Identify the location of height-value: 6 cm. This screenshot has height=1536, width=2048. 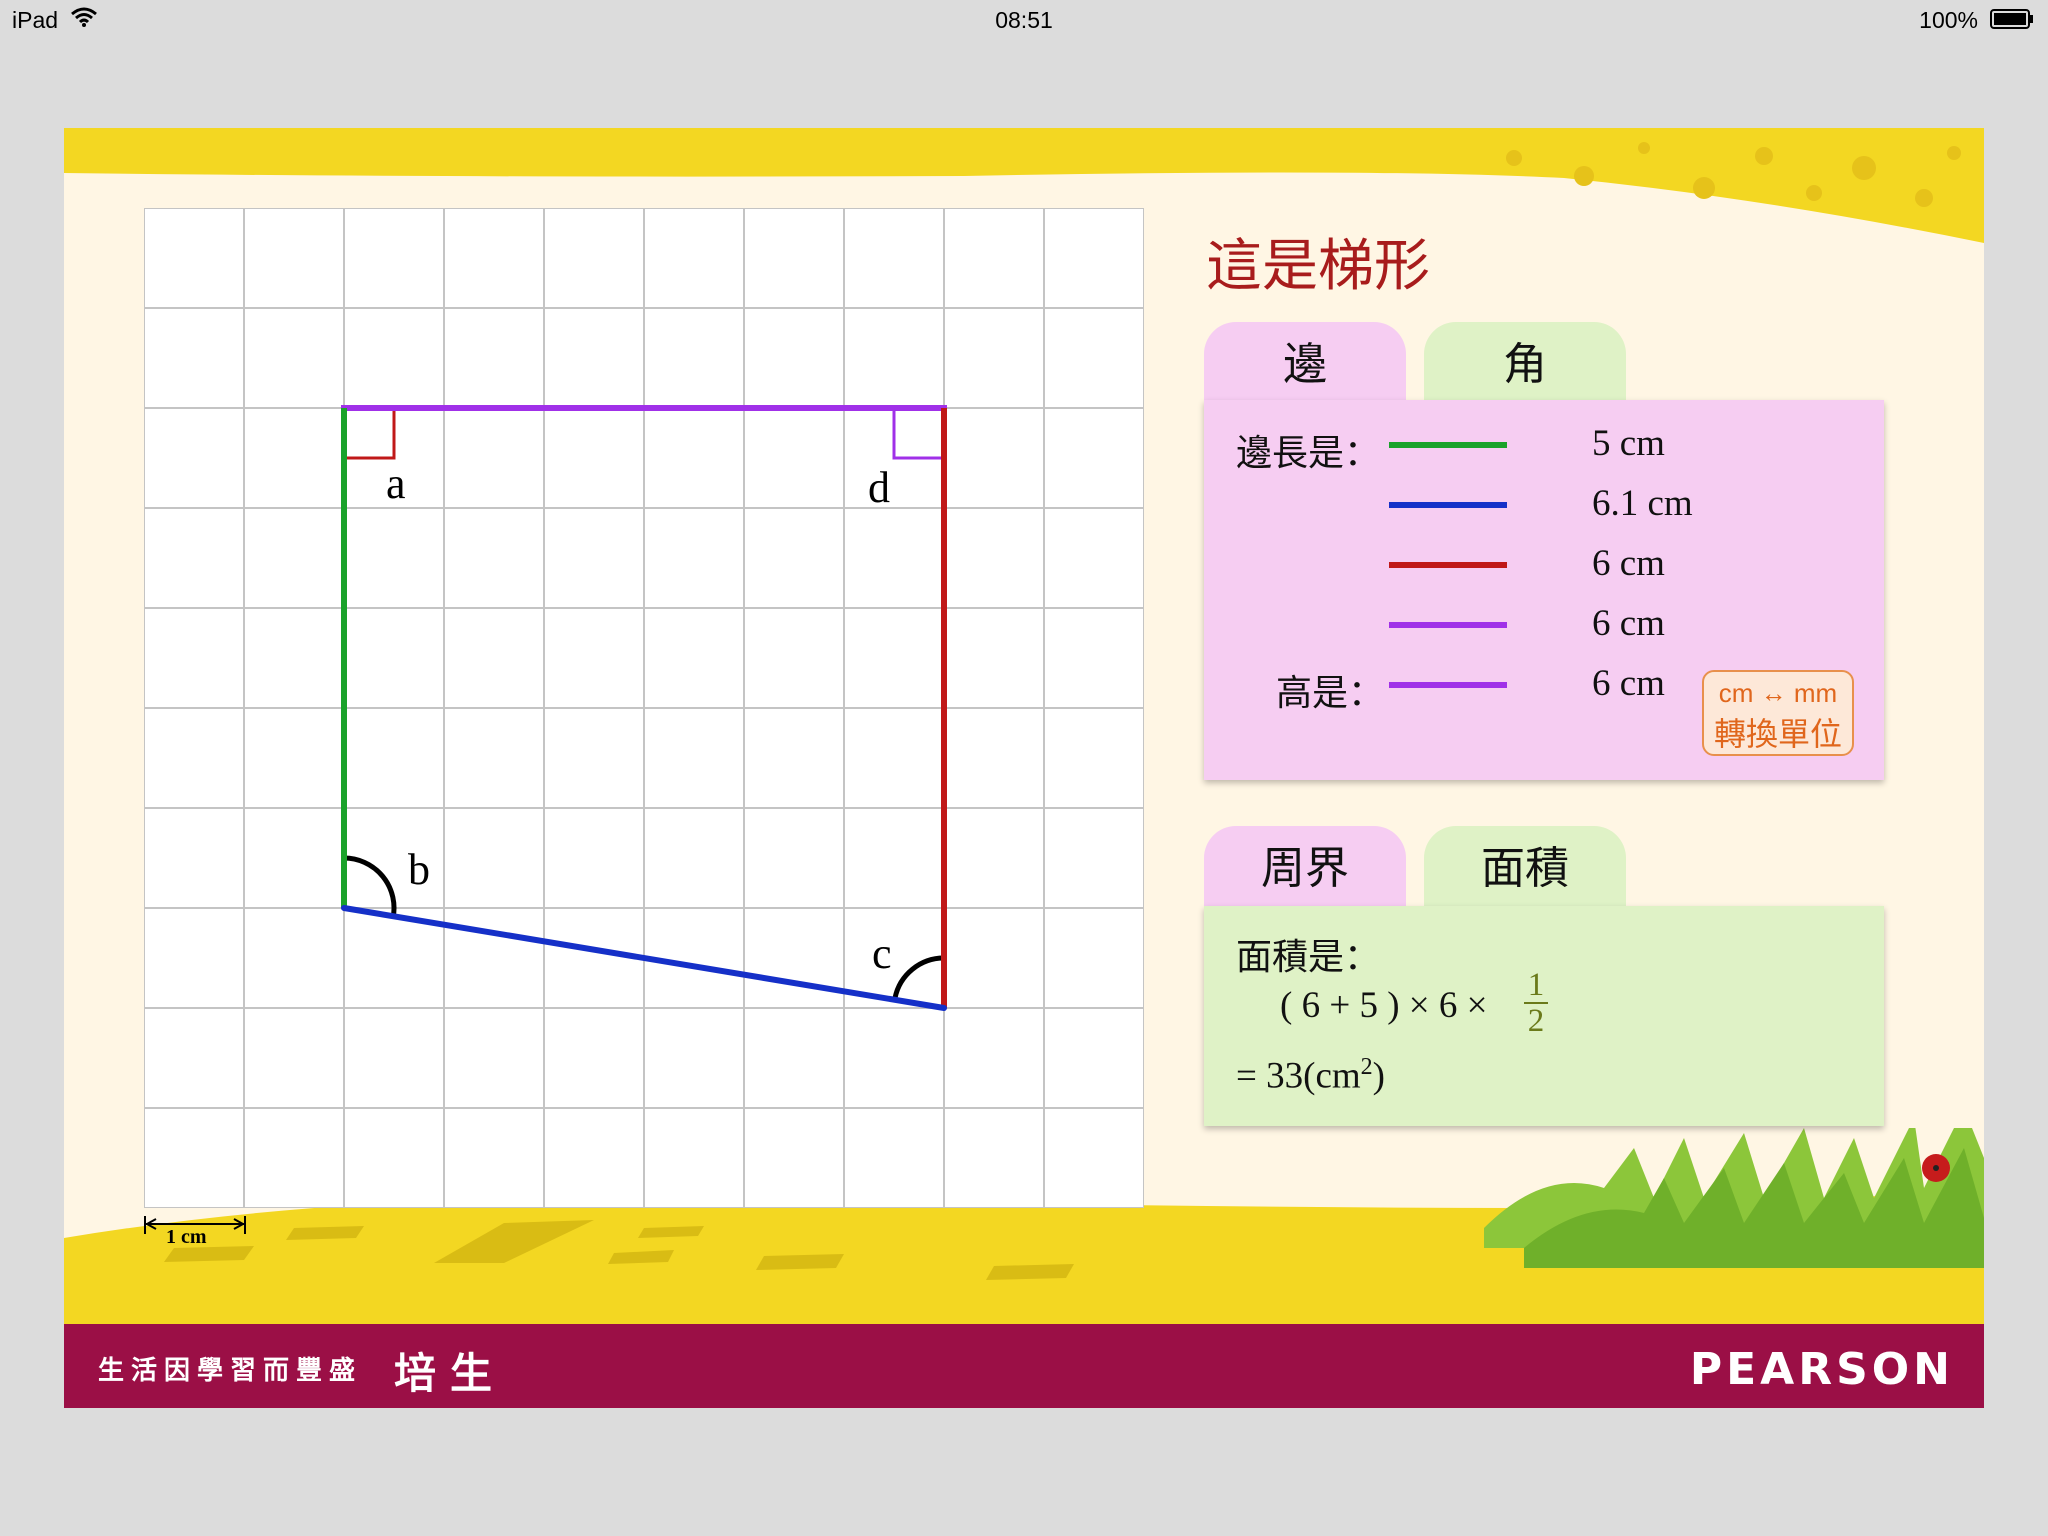
(1628, 683).